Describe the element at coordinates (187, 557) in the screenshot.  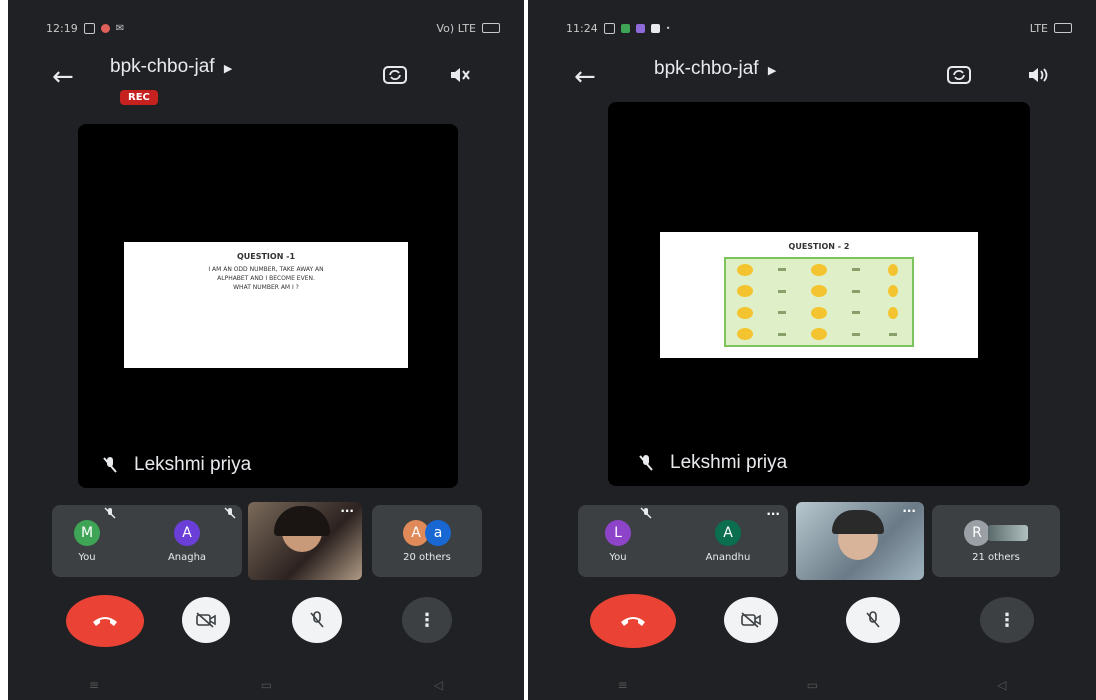
I see `participant-label: Anagha` at that location.